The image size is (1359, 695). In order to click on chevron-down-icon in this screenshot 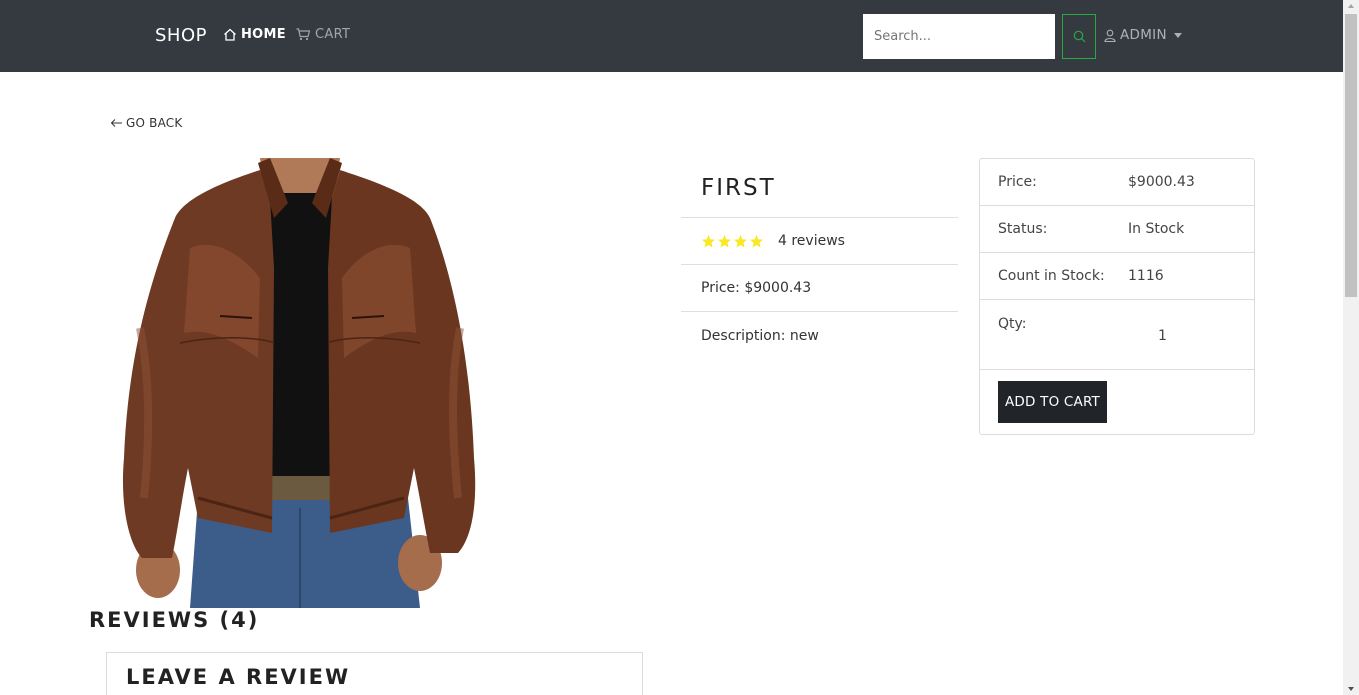, I will do `click(1177, 35)`.